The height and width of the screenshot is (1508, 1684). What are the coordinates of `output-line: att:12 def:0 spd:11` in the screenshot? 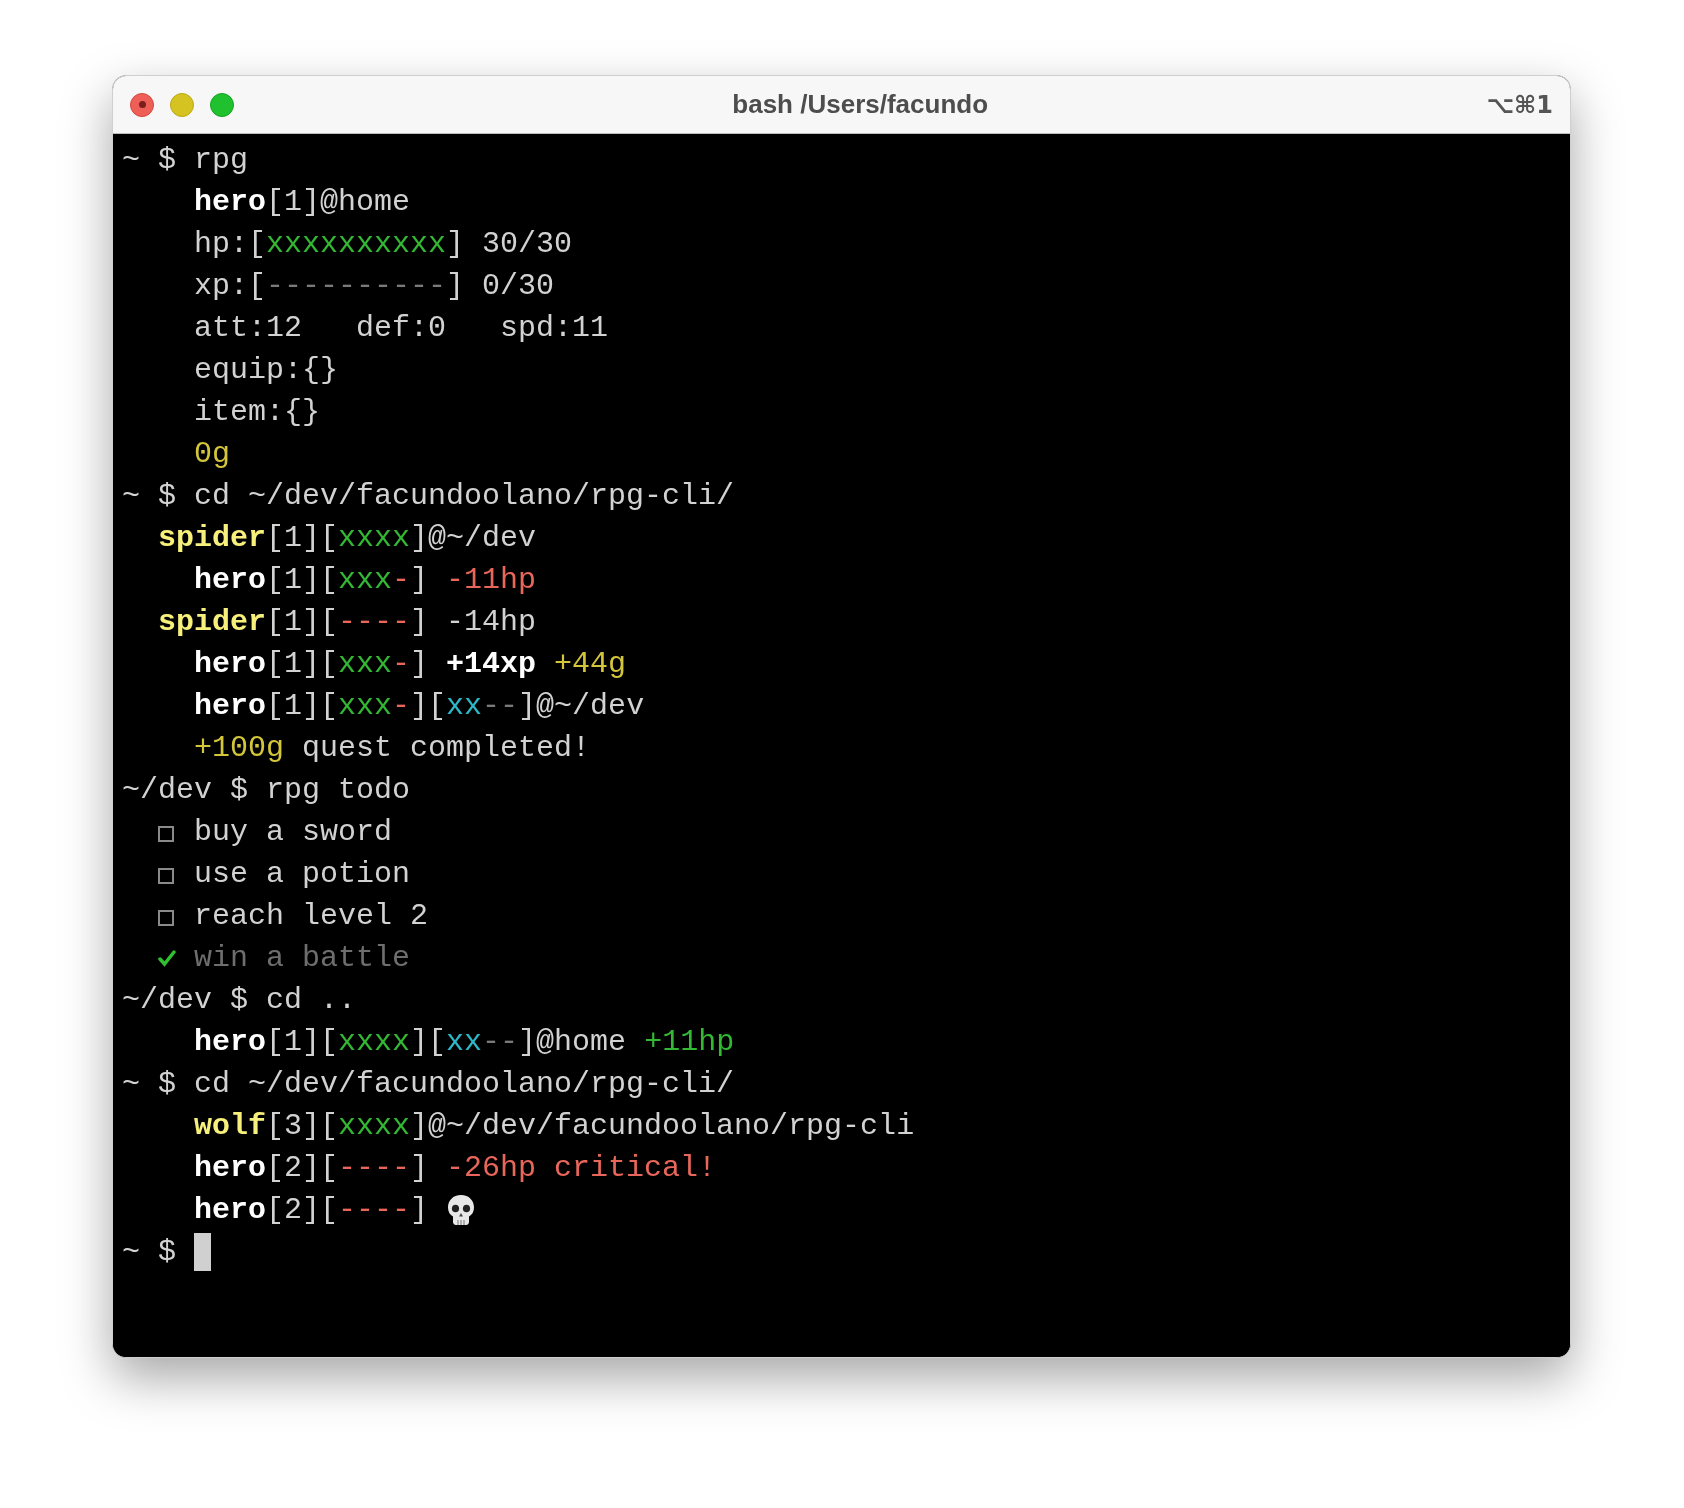 It's located at (401, 328).